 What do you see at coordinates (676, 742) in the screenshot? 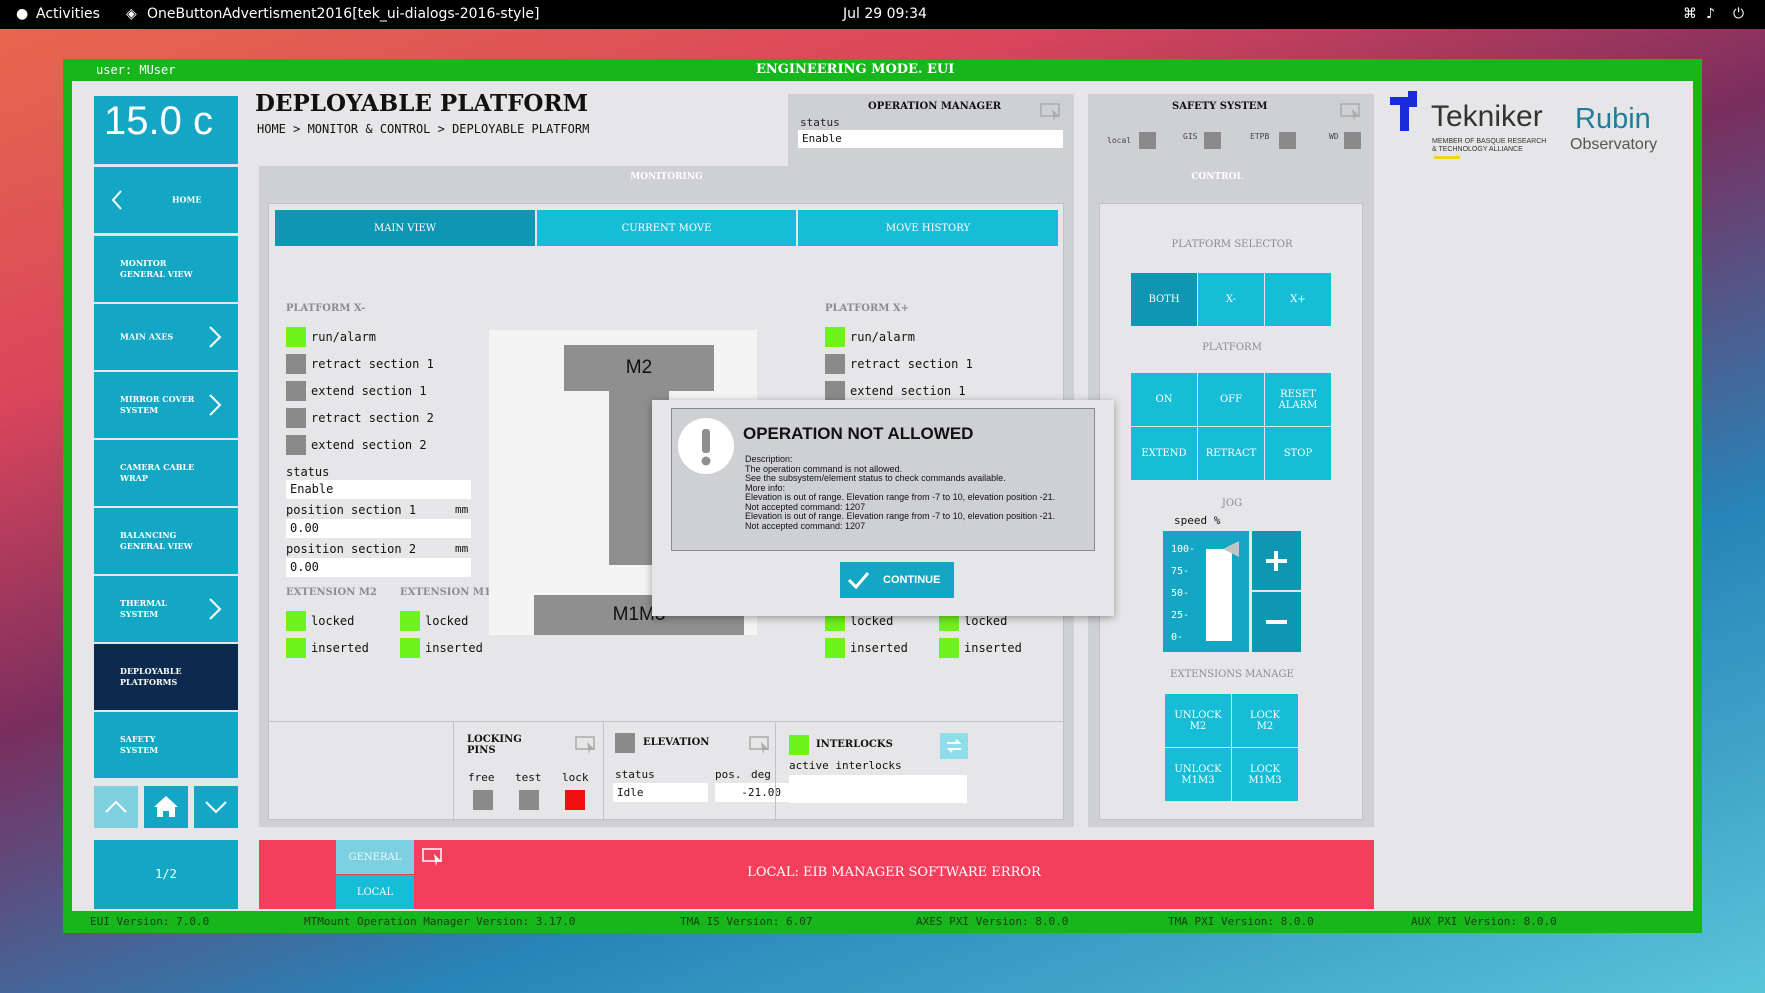
I see `elevation-title: ELEVATION` at bounding box center [676, 742].